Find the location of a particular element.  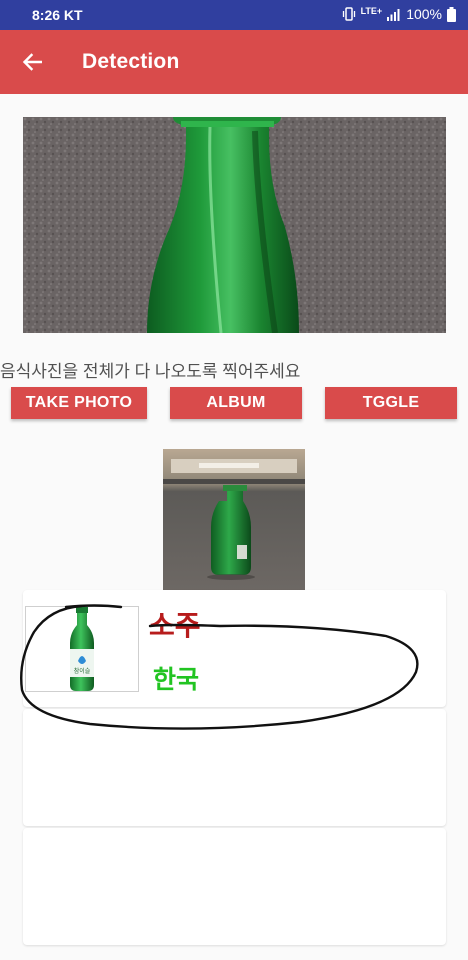

food-name: 소주 is located at coordinates (175, 625).